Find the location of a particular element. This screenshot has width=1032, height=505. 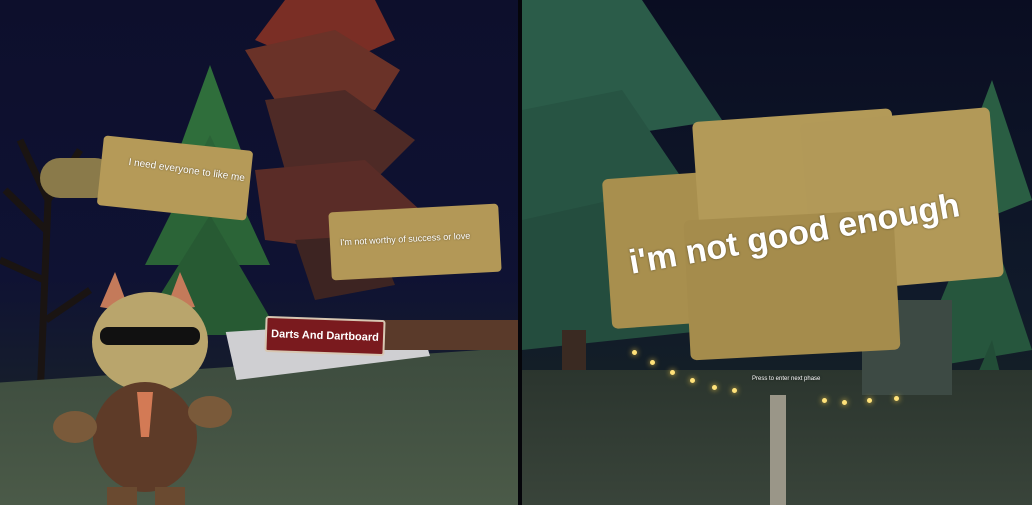

thought-sign-2: I'm not worthy of success or love is located at coordinates (415, 239).